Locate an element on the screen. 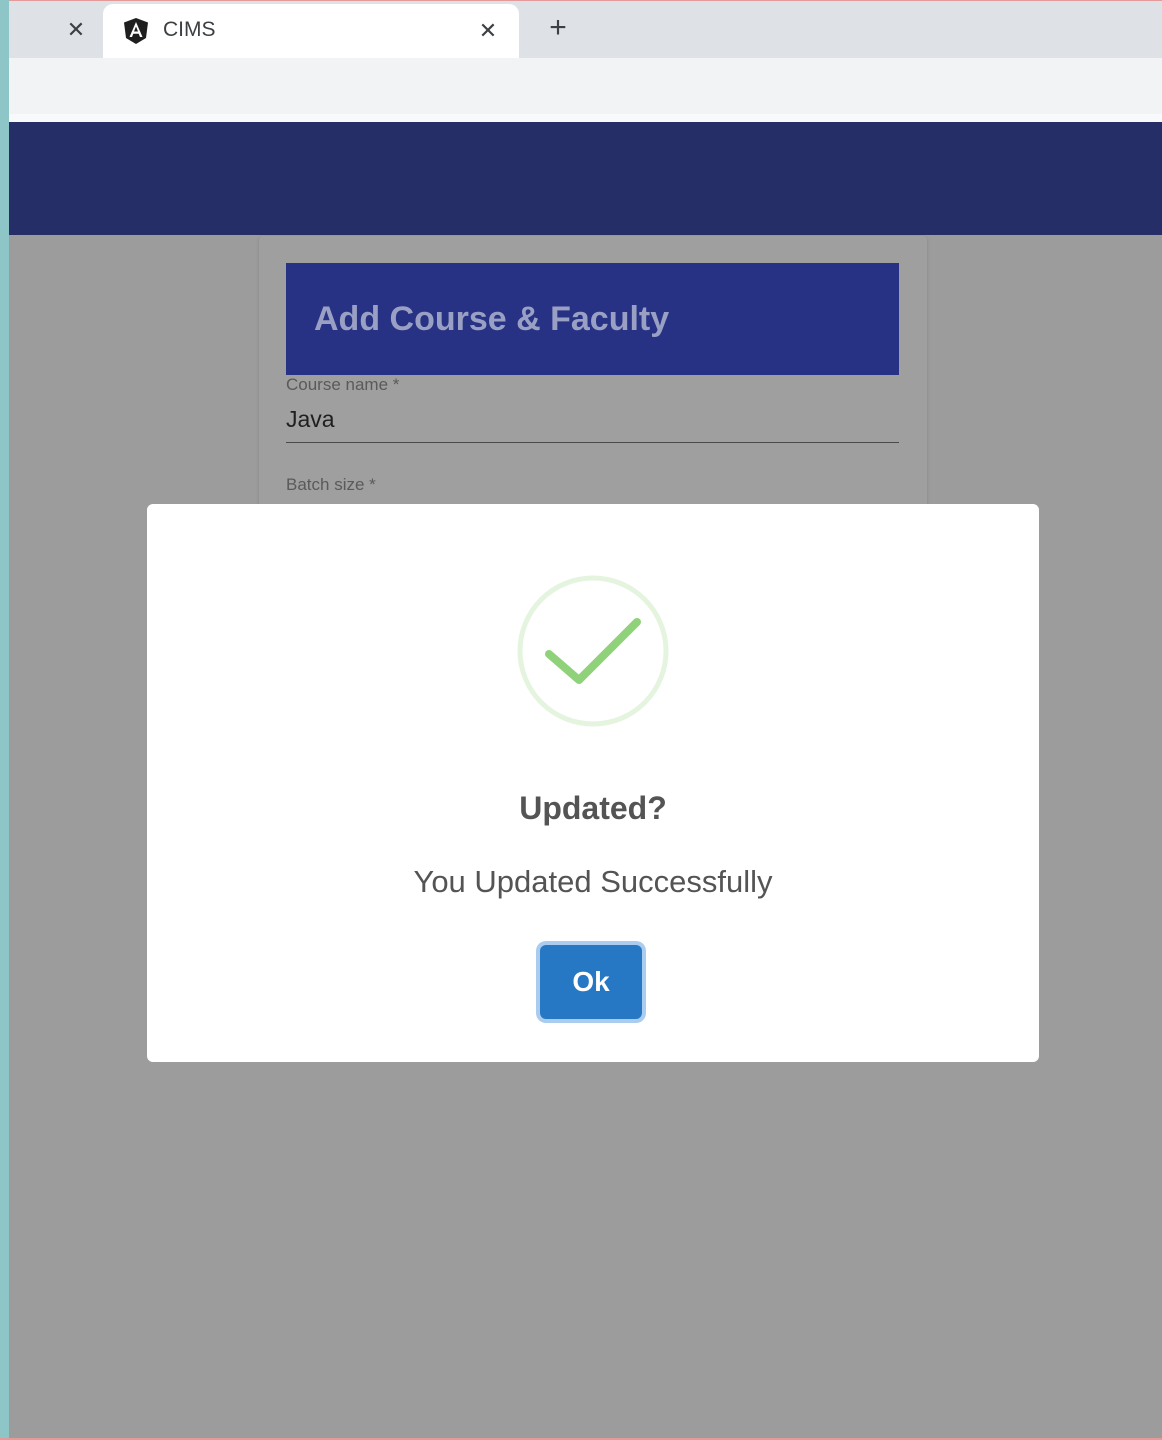 Image resolution: width=1162 pixels, height=1440 pixels. browser-tab-bar: ✕ CIMS ✕ + is located at coordinates (585, 30).